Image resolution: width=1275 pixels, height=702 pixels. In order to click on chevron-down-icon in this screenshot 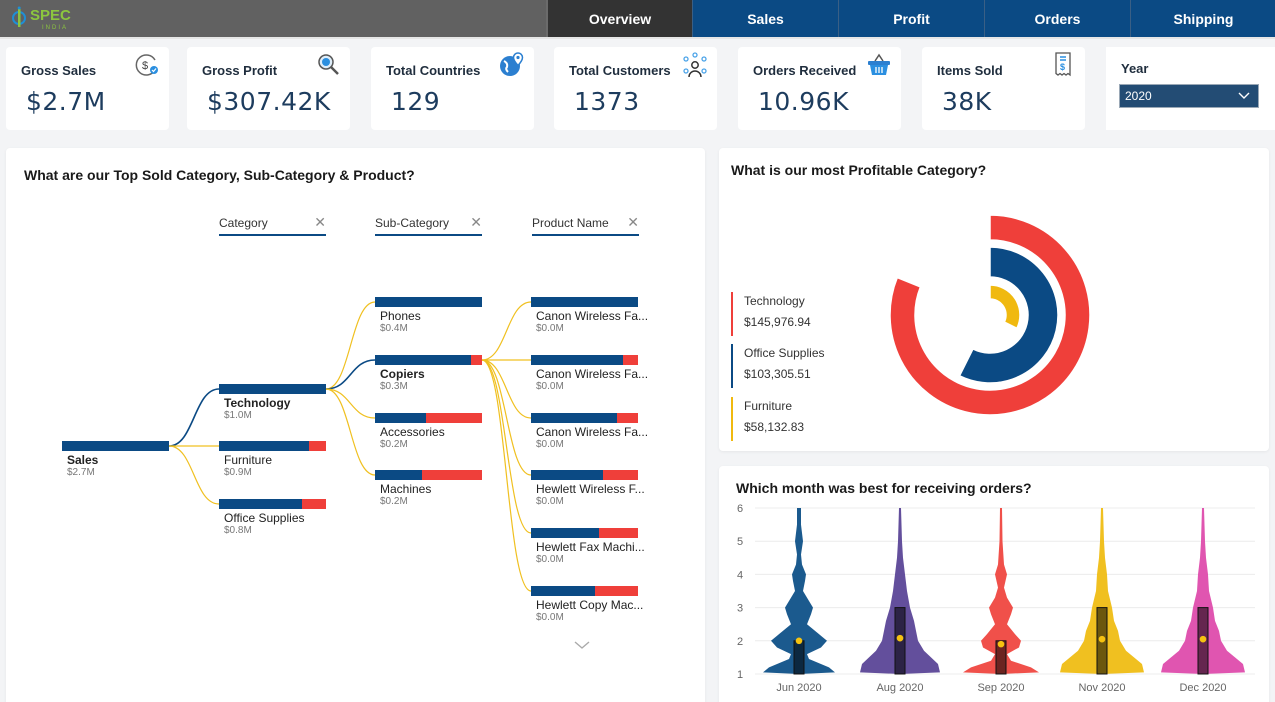, I will do `click(582, 645)`.